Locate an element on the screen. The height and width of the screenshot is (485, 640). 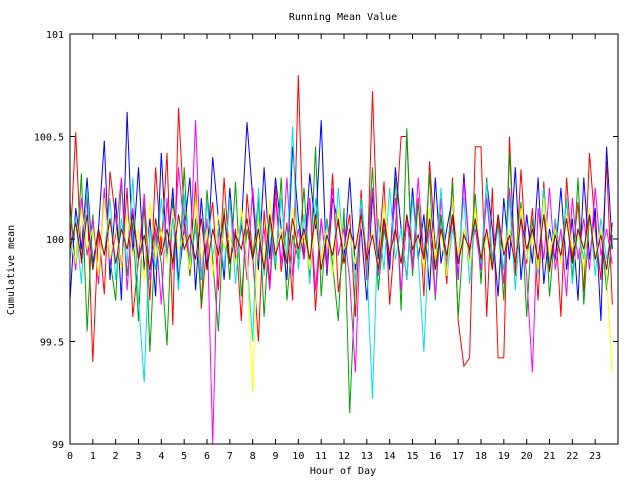
x-tick-label: 19 is located at coordinates (504, 456).